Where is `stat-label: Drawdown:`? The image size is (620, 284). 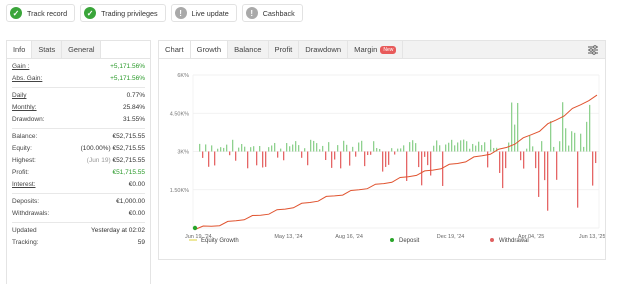 stat-label: Drawdown: is located at coordinates (28, 119).